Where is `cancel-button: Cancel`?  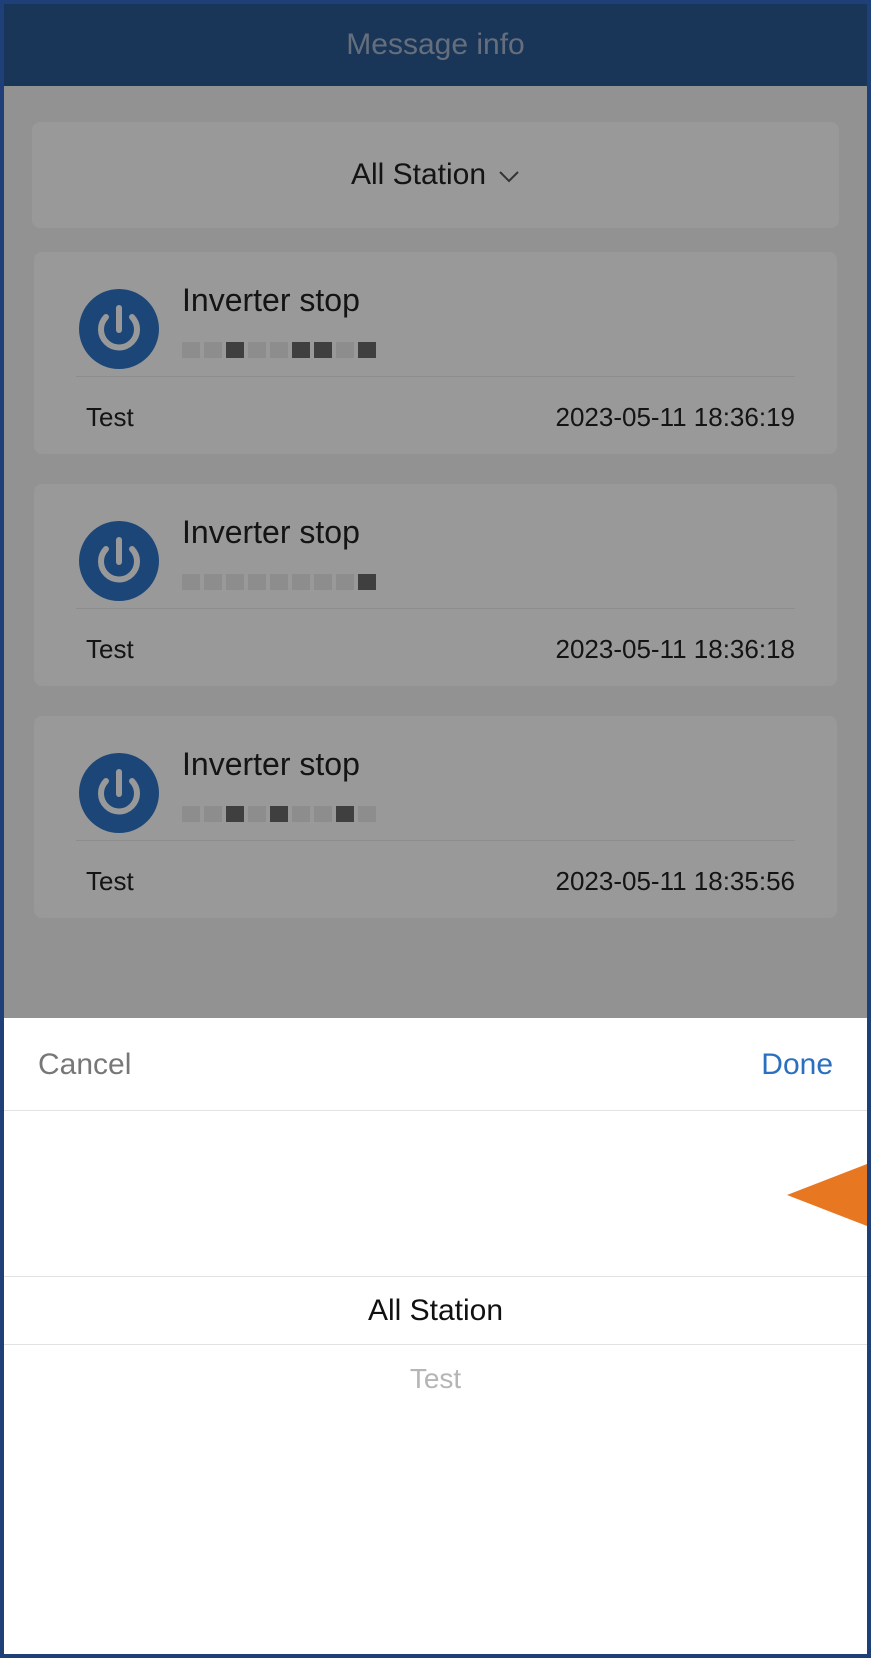
cancel-button: Cancel is located at coordinates (84, 1065).